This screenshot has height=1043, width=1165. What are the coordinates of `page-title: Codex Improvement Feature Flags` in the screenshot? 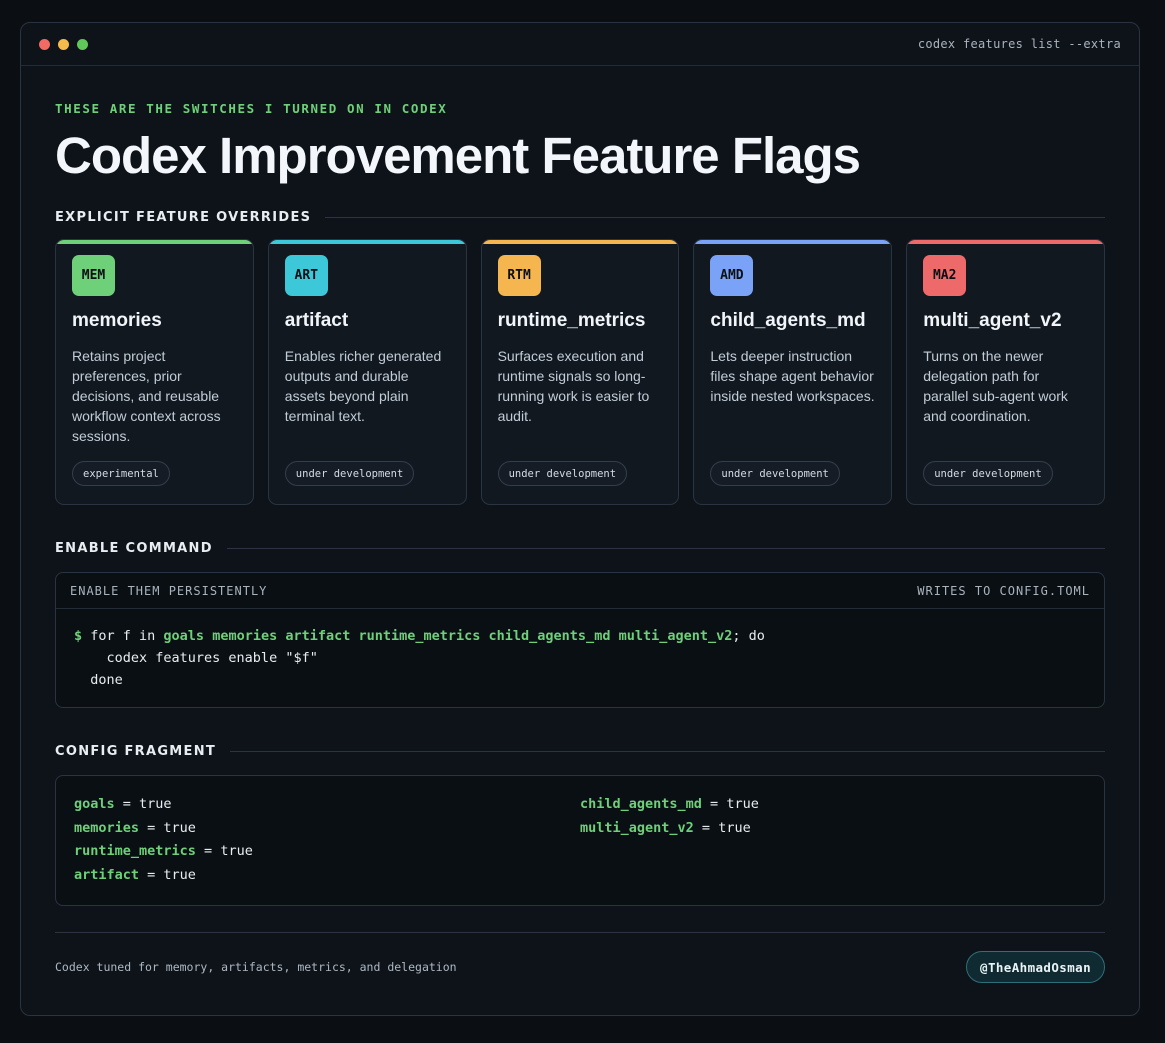 It's located at (458, 155).